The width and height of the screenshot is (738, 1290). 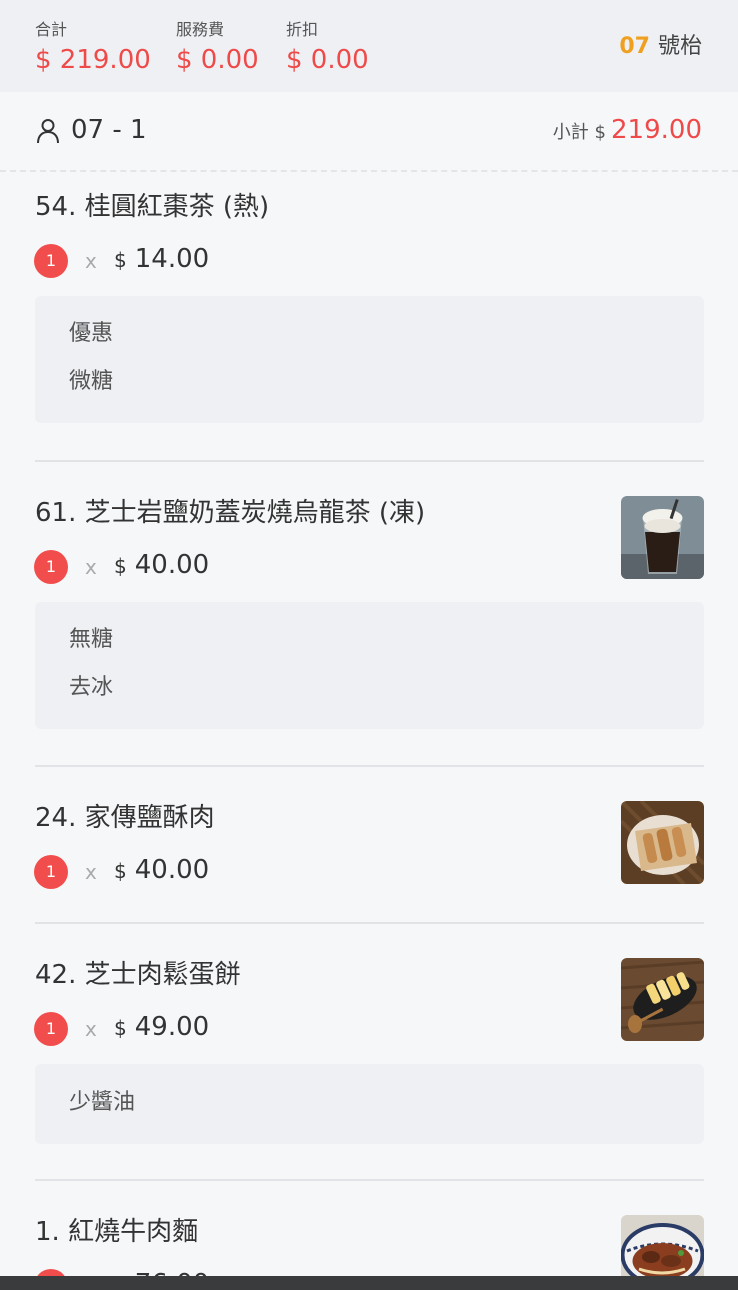 What do you see at coordinates (217, 60) in the screenshot?
I see `service-fee-value: $ 0.00` at bounding box center [217, 60].